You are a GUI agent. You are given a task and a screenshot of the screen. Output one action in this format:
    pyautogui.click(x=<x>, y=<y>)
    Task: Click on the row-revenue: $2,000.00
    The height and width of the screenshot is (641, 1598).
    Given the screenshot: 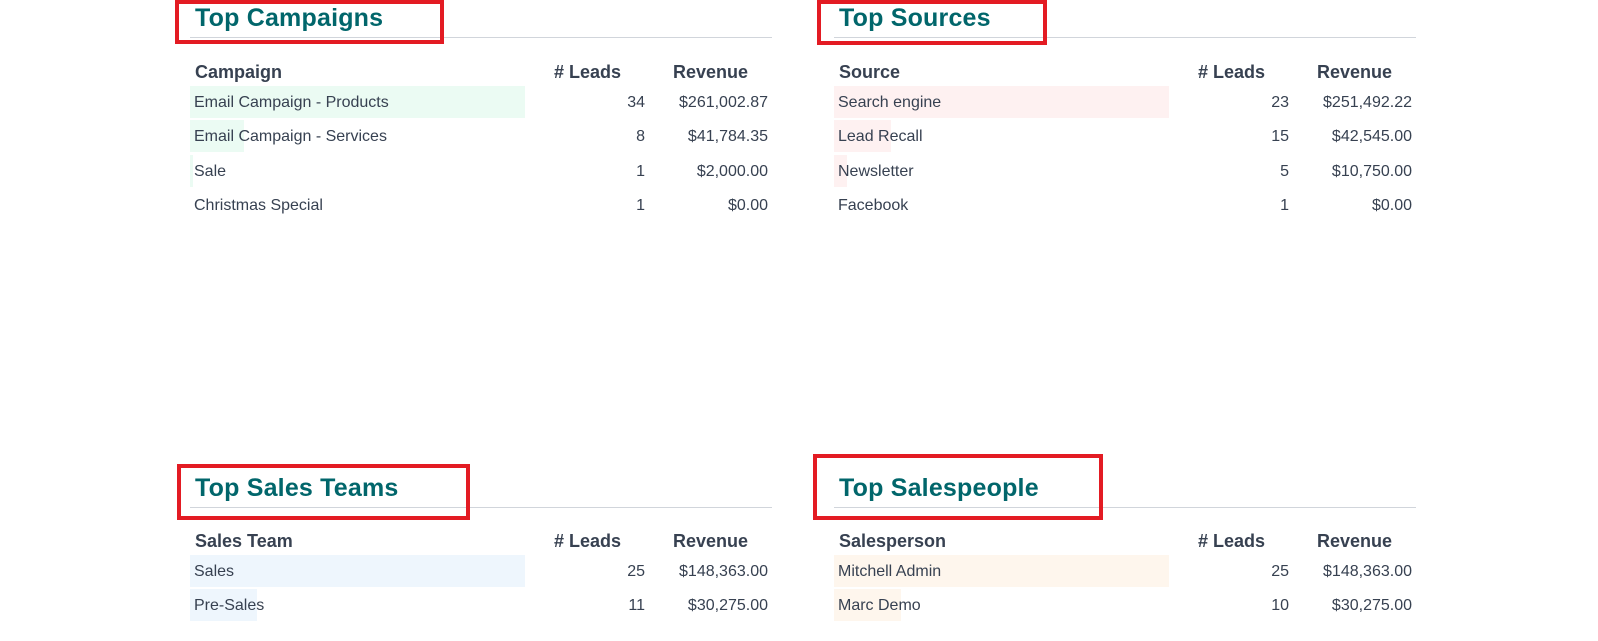 What is the action you would take?
    pyautogui.click(x=732, y=171)
    